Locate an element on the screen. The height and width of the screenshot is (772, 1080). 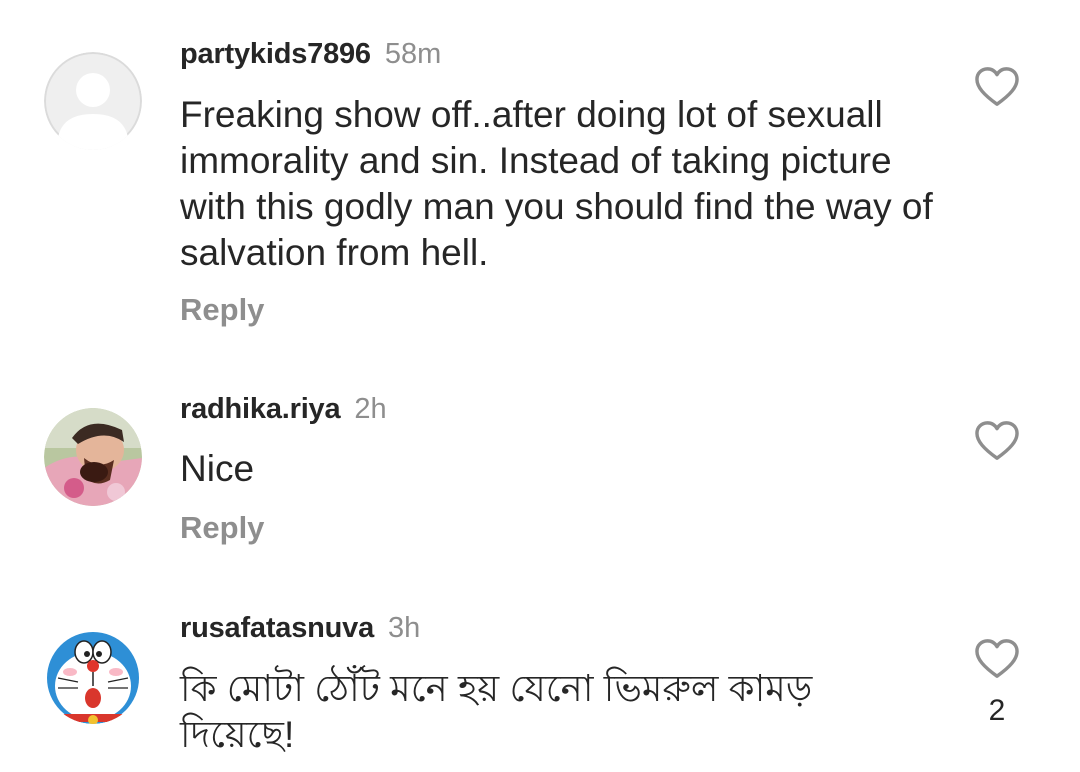
default-profile-icon is located at coordinates (93, 101).